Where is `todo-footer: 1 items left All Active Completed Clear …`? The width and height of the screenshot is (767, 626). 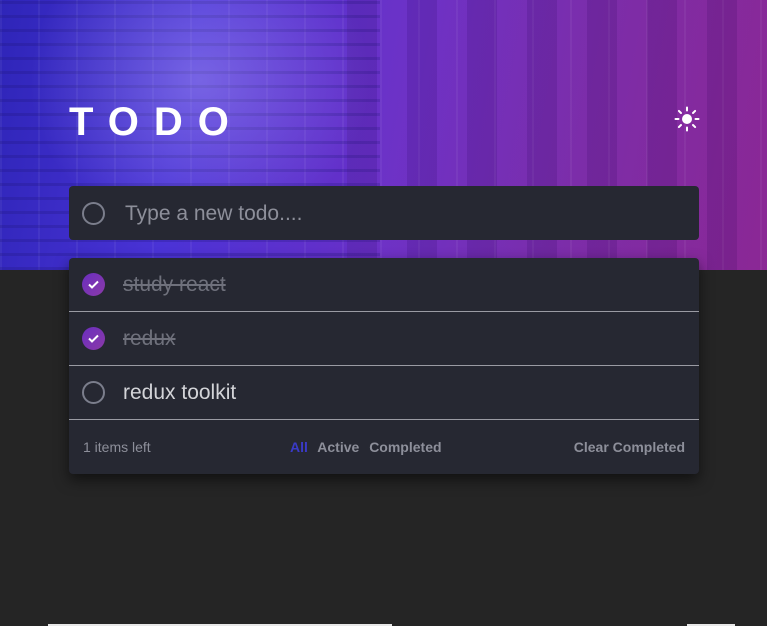 todo-footer: 1 items left All Active Completed Clear … is located at coordinates (384, 447).